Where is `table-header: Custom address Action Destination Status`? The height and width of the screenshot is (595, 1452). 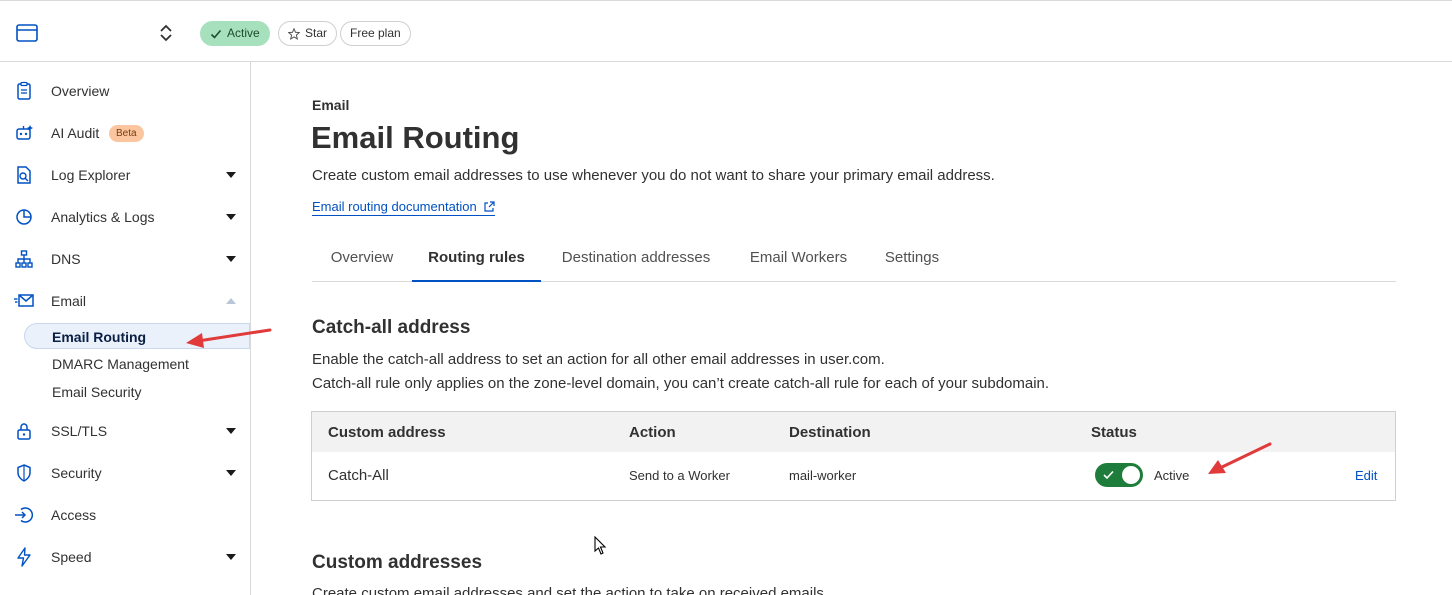
table-header: Custom address Action Destination Status is located at coordinates (853, 432).